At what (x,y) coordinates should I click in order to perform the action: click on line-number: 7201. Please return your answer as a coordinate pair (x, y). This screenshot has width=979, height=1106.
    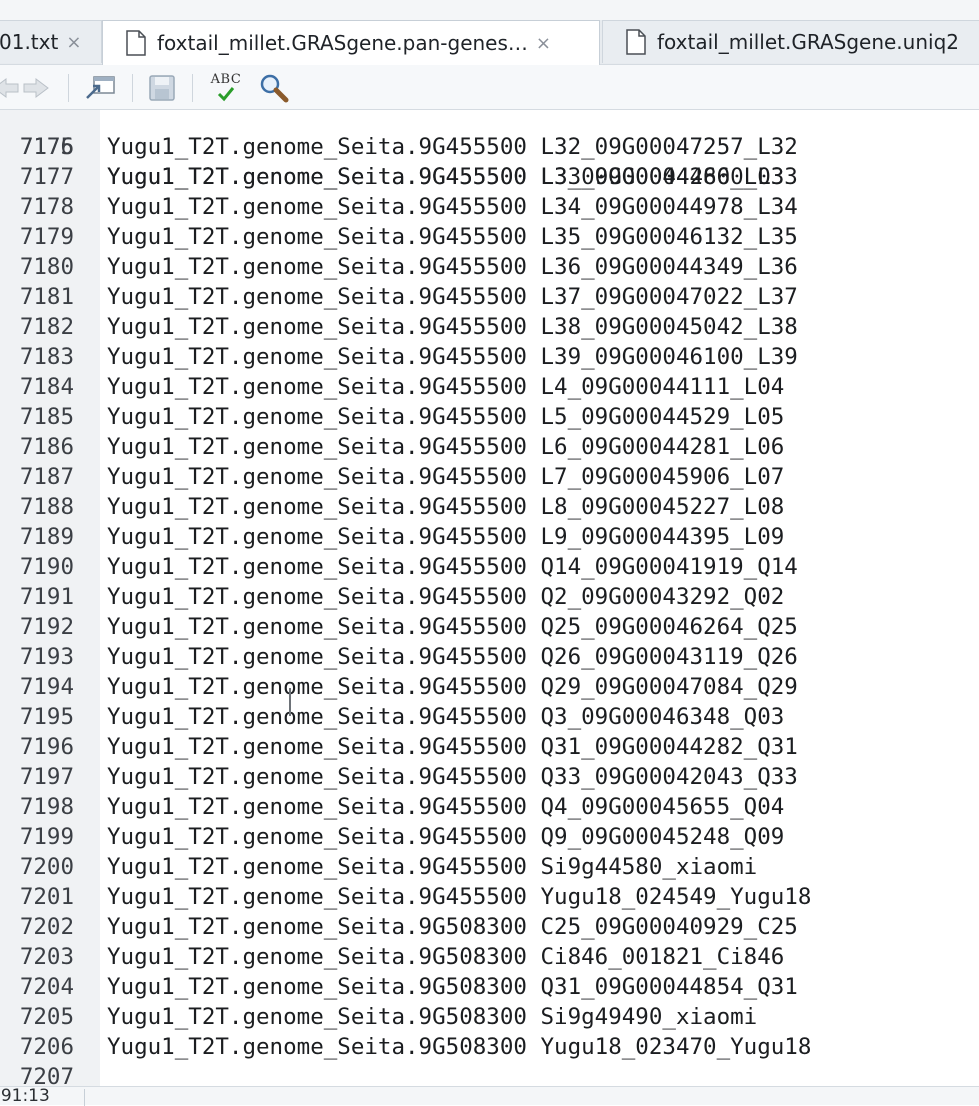
    Looking at the image, I should click on (46, 897).